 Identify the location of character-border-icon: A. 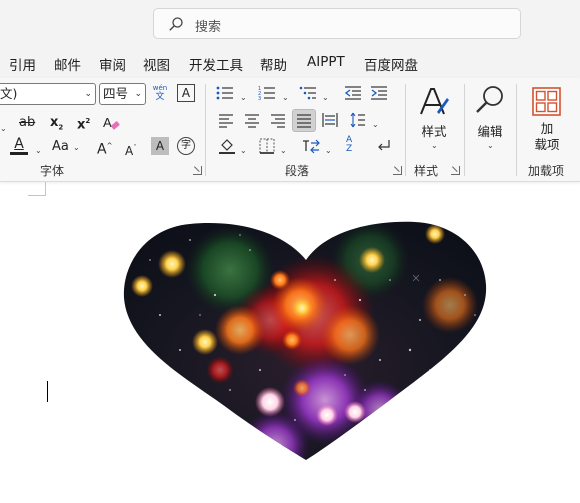
(186, 93).